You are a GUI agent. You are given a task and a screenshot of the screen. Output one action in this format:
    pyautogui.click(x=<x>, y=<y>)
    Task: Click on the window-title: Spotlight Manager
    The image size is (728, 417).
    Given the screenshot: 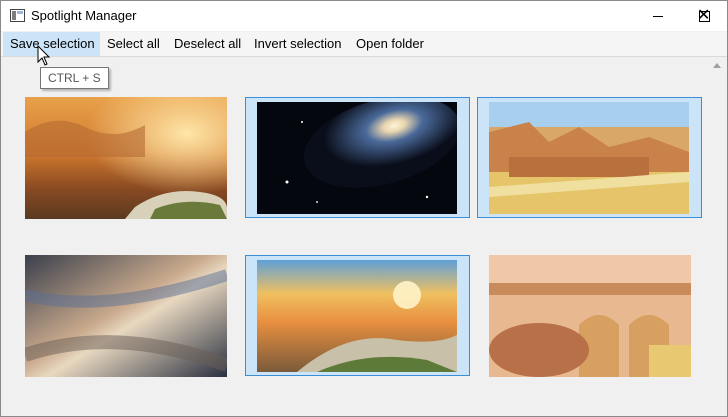 What is the action you would take?
    pyautogui.click(x=84, y=15)
    